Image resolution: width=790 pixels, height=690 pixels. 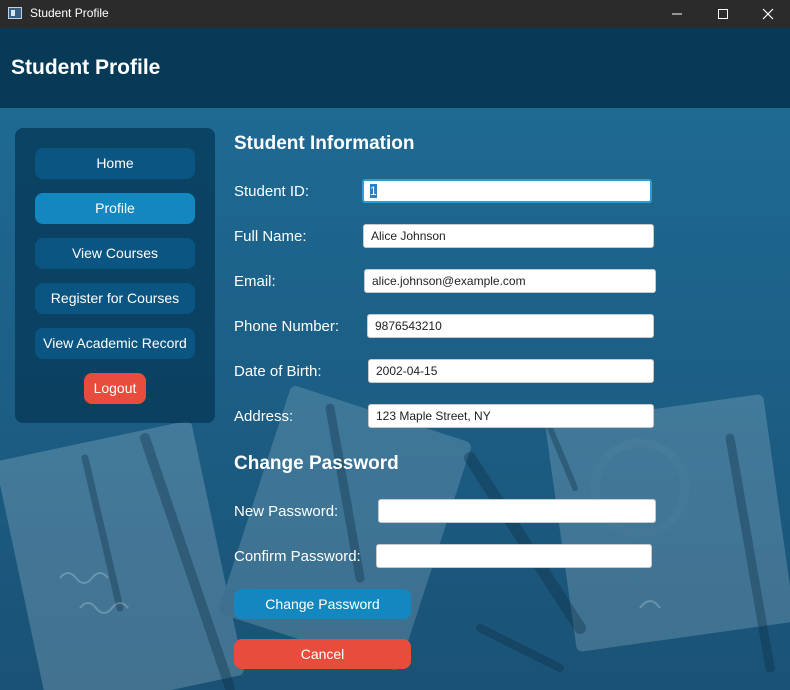 I want to click on new-password-field, so click(x=517, y=511).